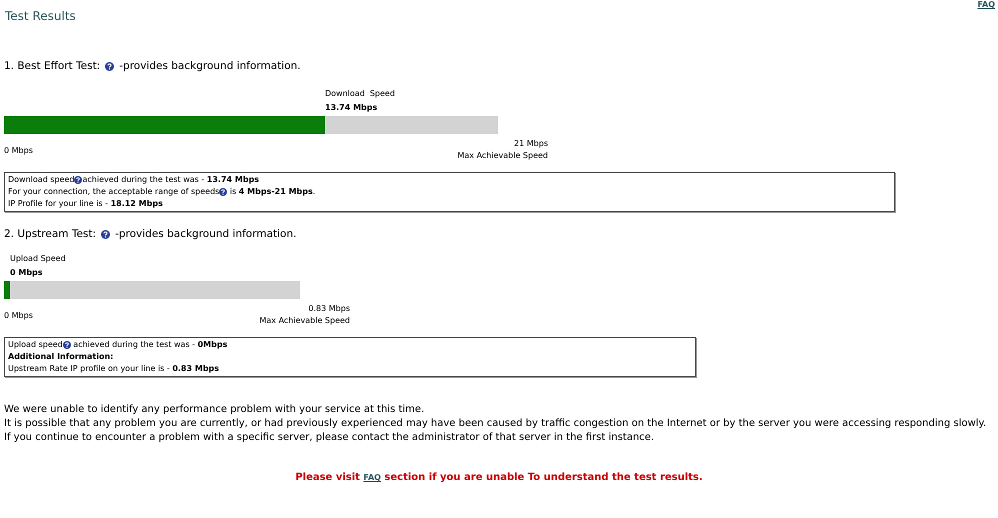 The image size is (998, 518). Describe the element at coordinates (114, 192) in the screenshot. I see `info-text: For your connection, the acceptable range of speeds` at that location.